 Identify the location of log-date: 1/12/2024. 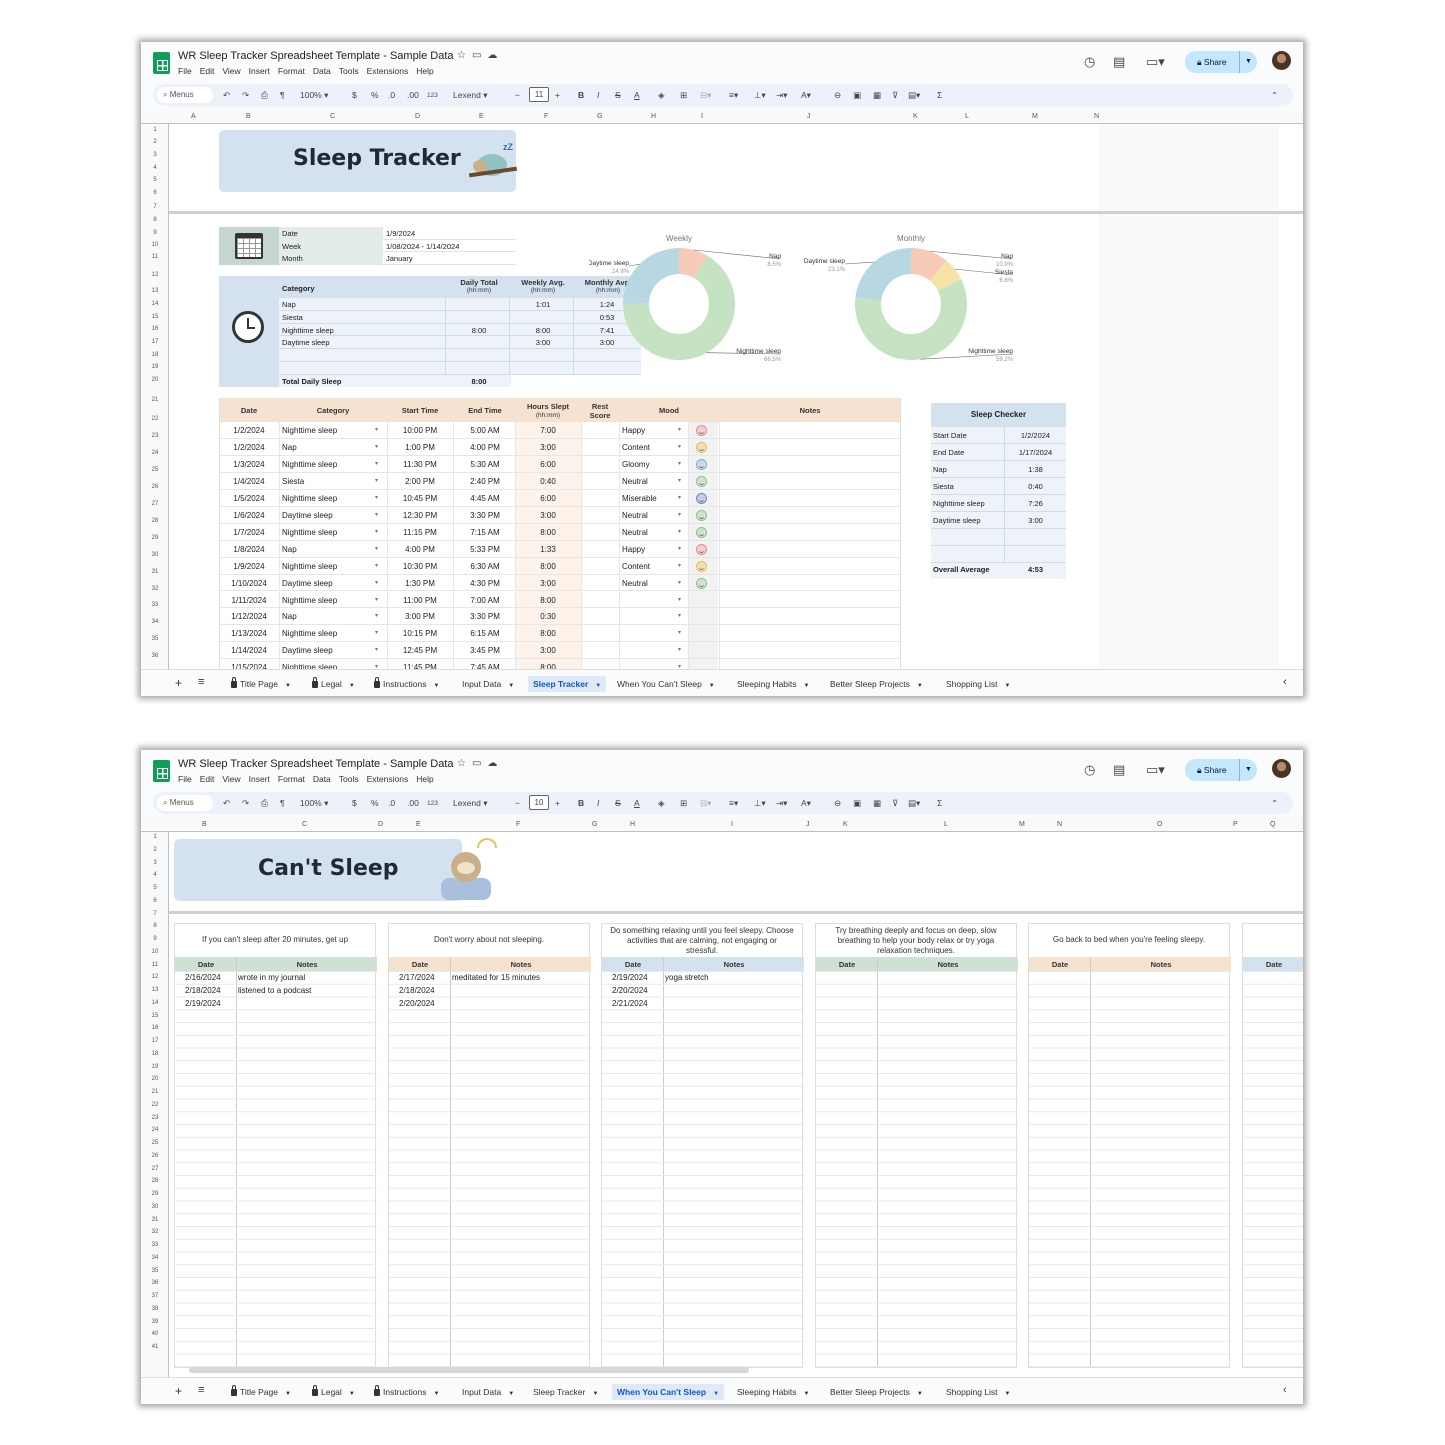
(249, 616).